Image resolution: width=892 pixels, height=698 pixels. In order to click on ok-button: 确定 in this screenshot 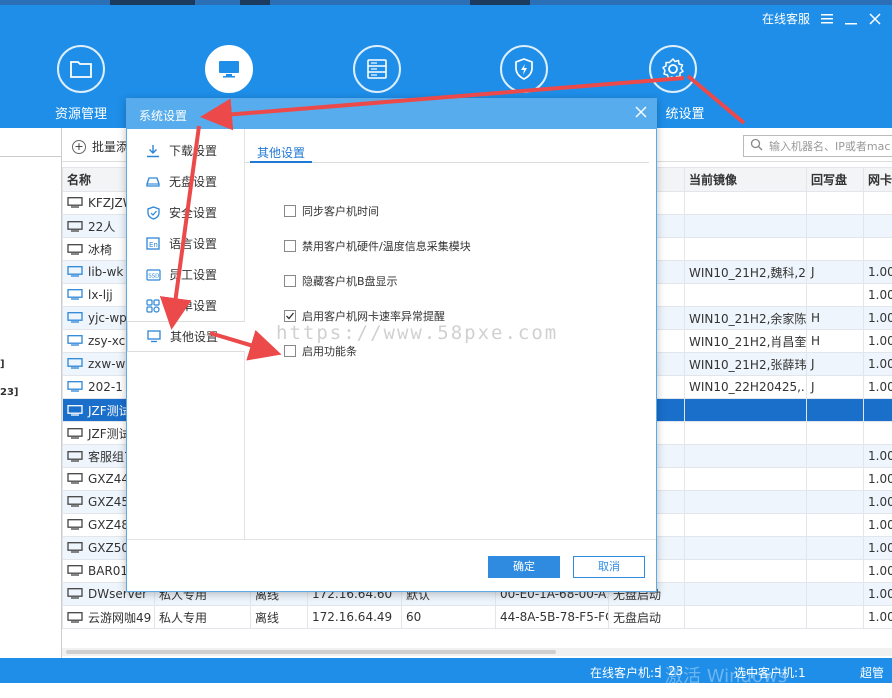, I will do `click(524, 567)`.